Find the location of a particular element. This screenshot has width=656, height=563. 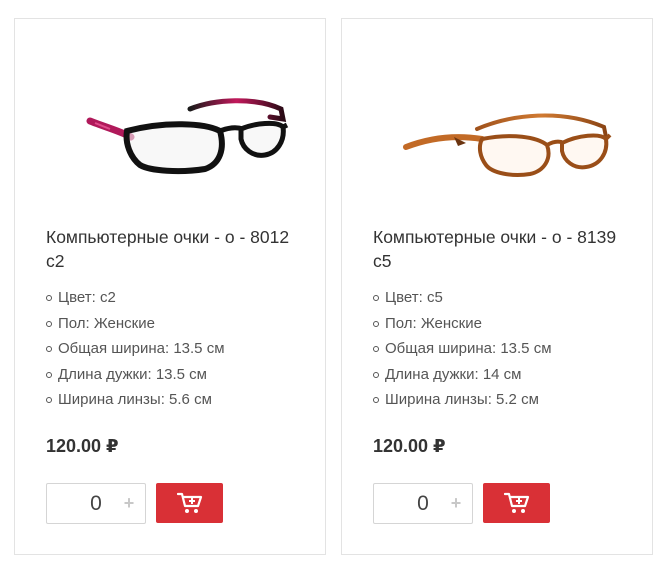

spec-lens-width: Ширина линзы: 5.6 см is located at coordinates (135, 400).